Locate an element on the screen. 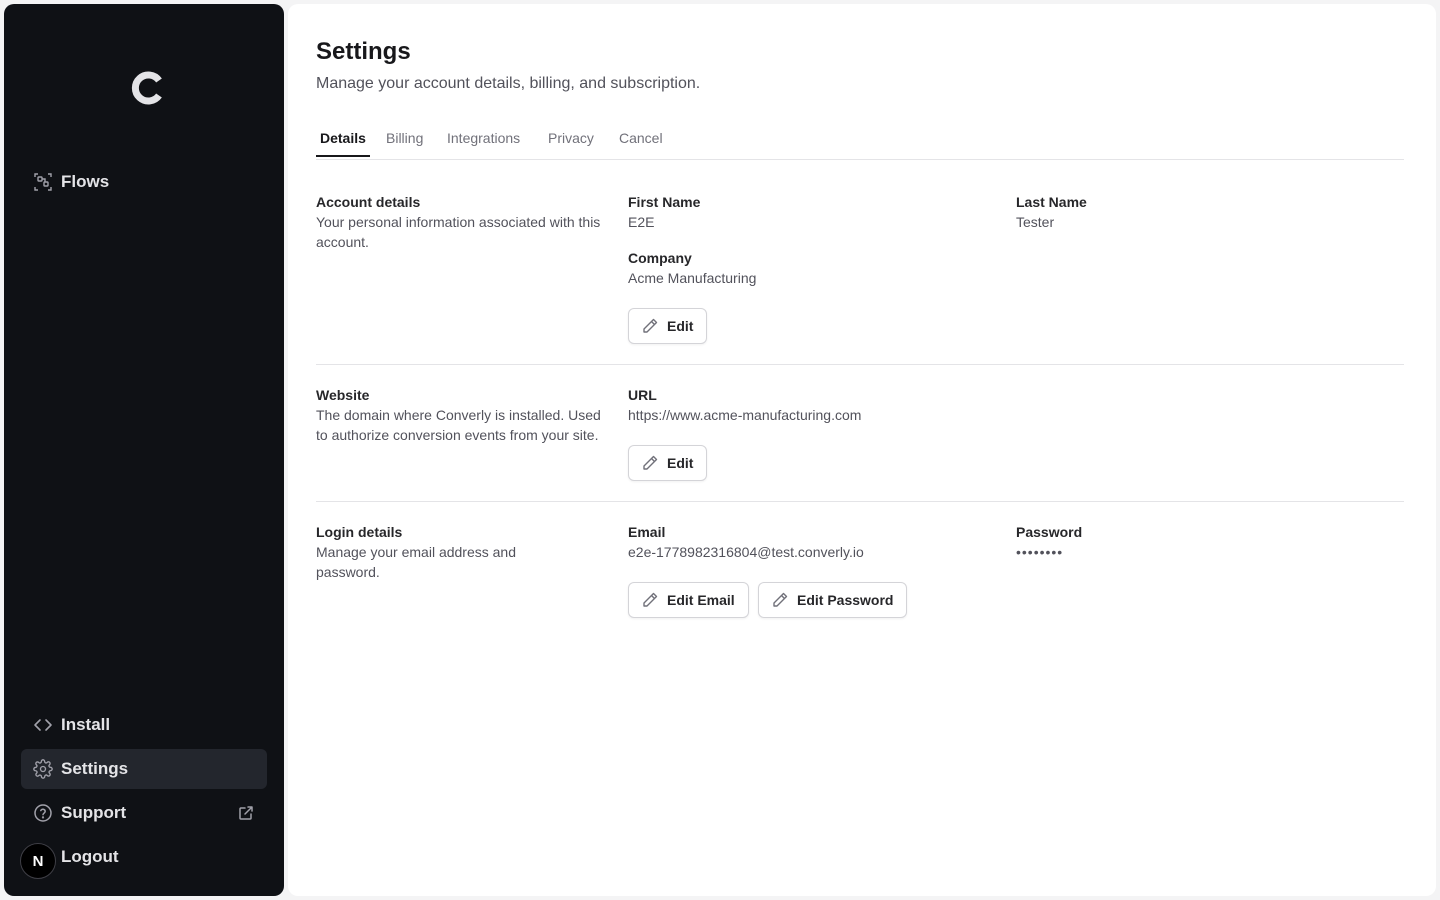  last-name-value: Tester is located at coordinates (1035, 222).